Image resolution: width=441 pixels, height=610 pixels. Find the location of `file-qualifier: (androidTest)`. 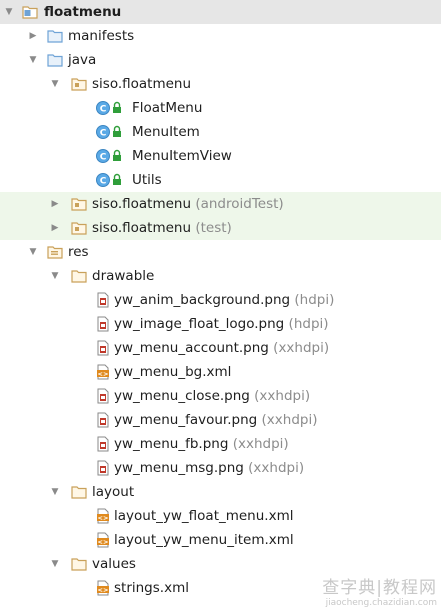

file-qualifier: (androidTest) is located at coordinates (239, 204).